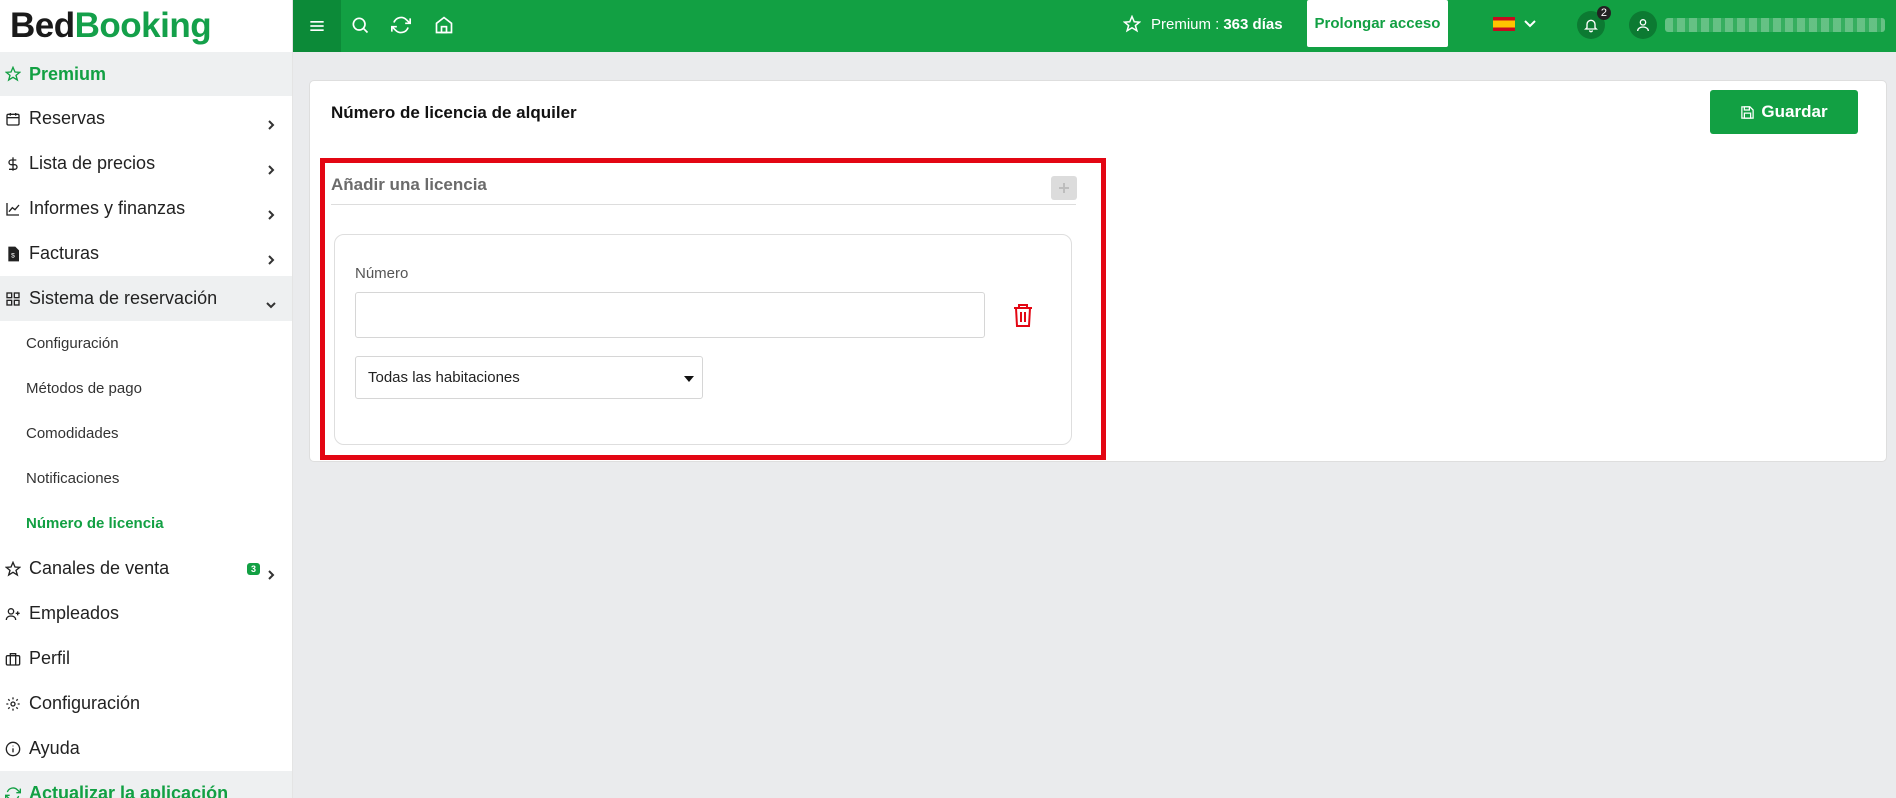 This screenshot has height=798, width=1896. Describe the element at coordinates (13, 119) in the screenshot. I see `calendar-icon` at that location.